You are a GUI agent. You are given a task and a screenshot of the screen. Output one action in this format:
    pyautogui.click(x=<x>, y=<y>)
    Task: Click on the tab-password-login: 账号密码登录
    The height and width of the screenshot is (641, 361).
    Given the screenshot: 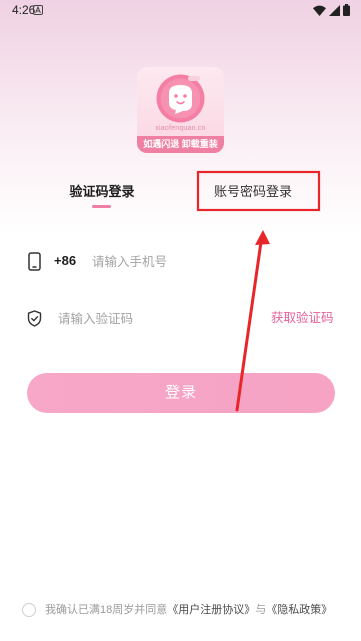 What is the action you would take?
    pyautogui.click(x=253, y=192)
    